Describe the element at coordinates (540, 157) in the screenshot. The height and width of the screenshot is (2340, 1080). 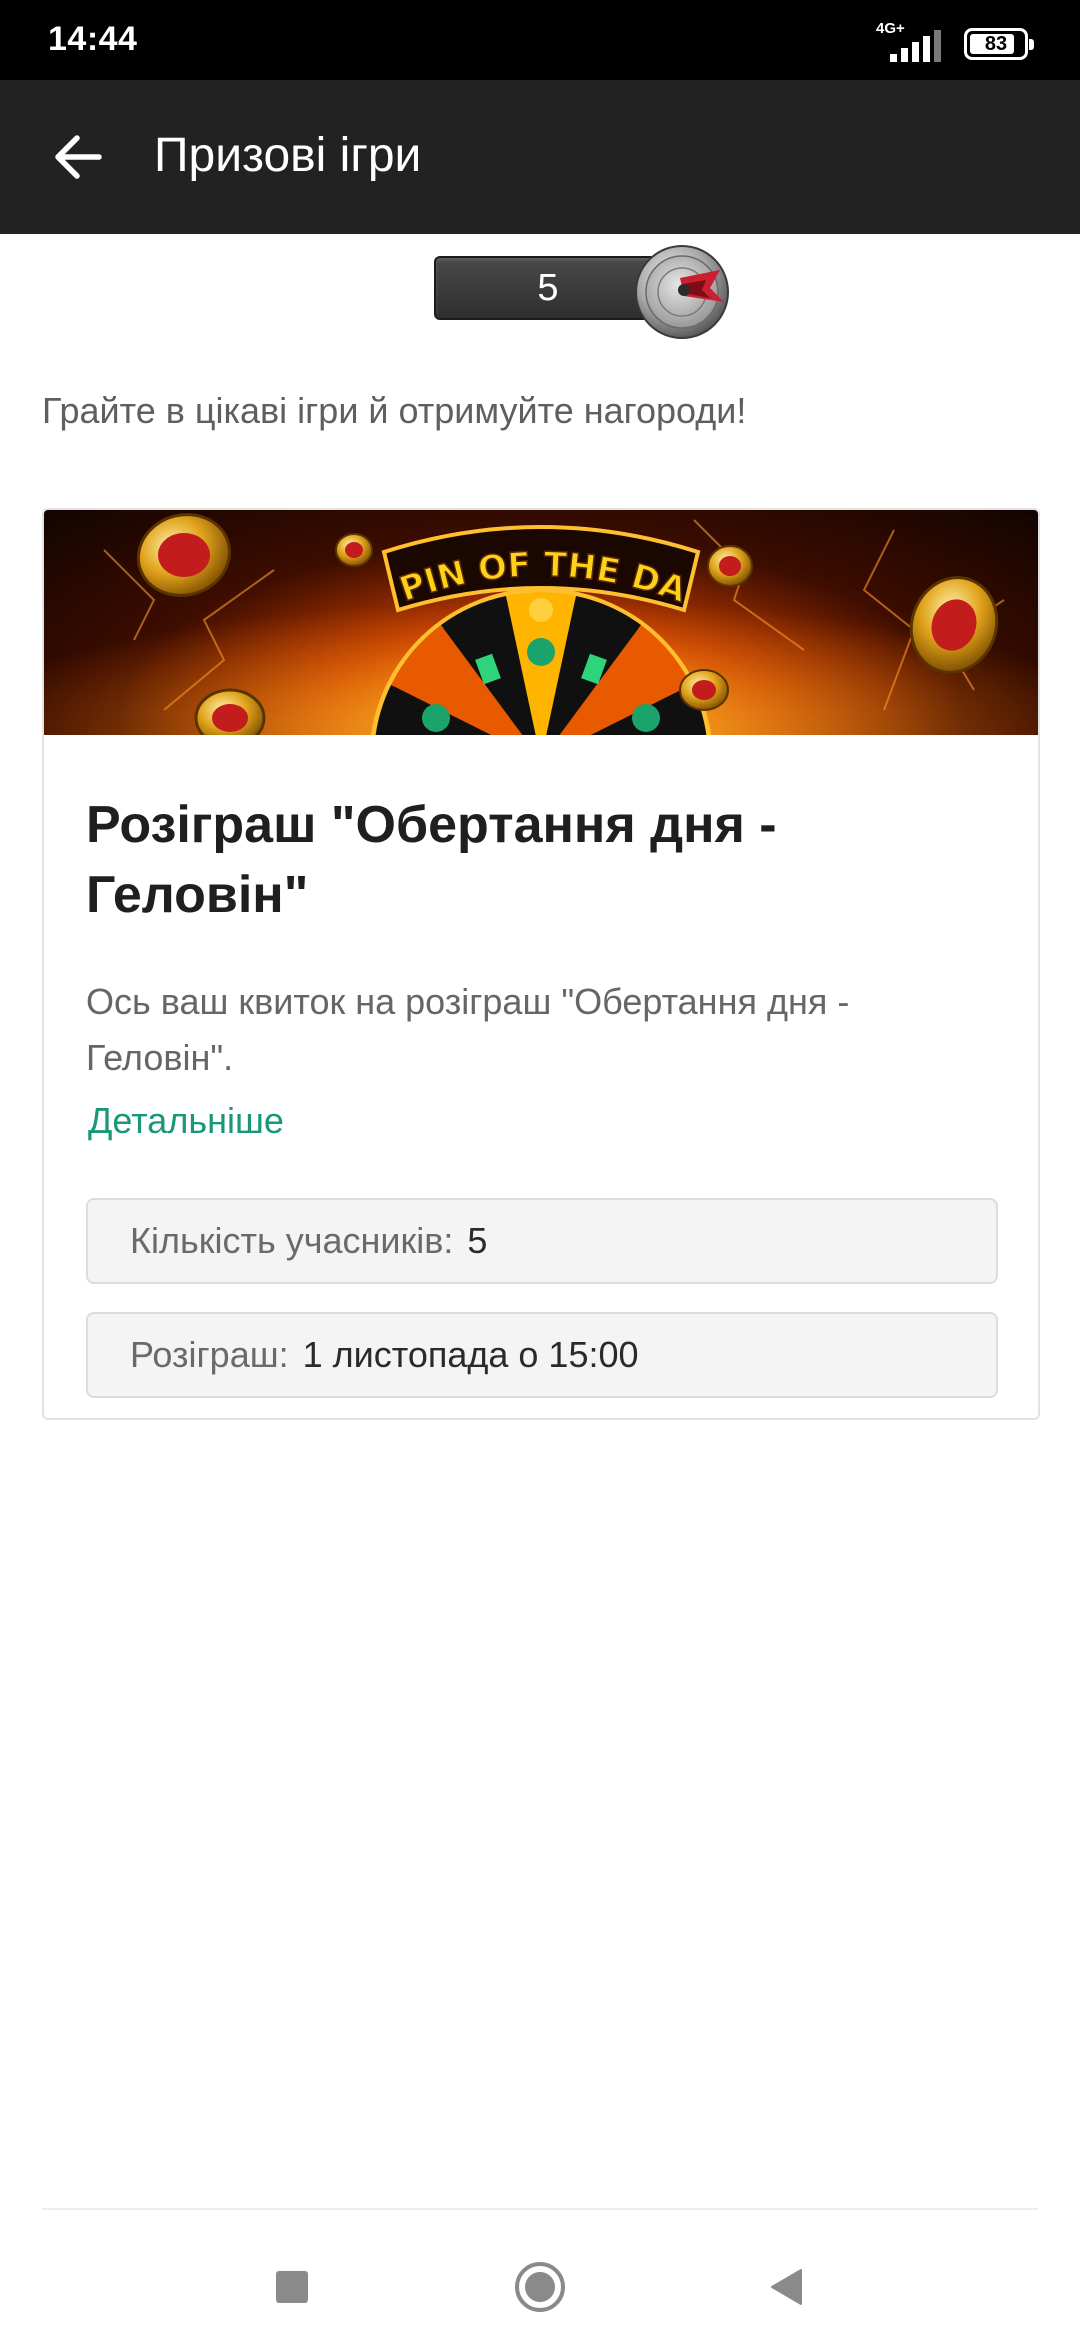
I see `app-bar: Призові ігри` at that location.